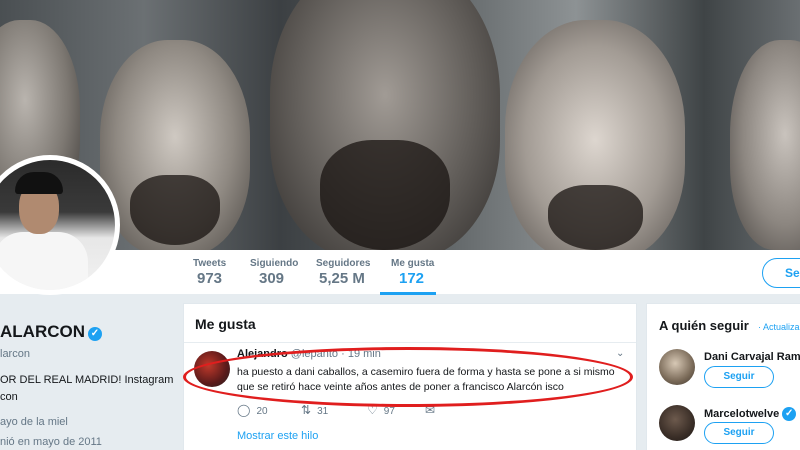 This screenshot has height=450, width=800. What do you see at coordinates (389, 411) in the screenshot?
I see `like-count: 97` at bounding box center [389, 411].